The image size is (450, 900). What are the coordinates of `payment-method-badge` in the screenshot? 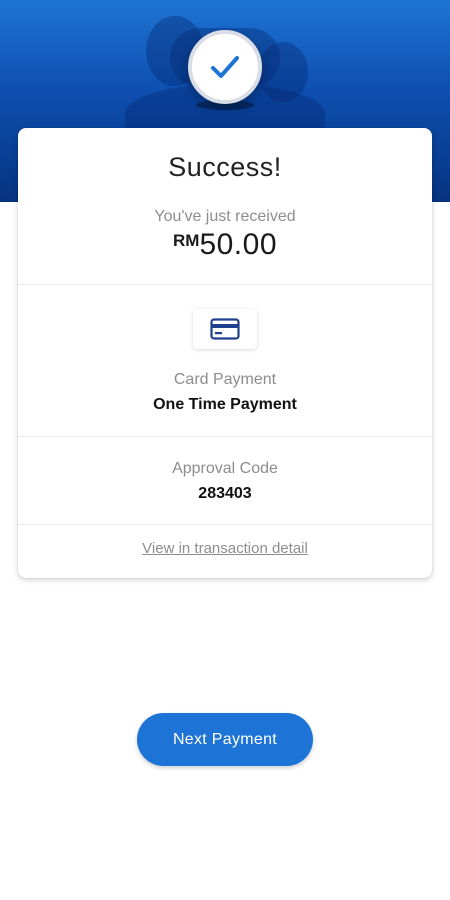 It's located at (225, 329).